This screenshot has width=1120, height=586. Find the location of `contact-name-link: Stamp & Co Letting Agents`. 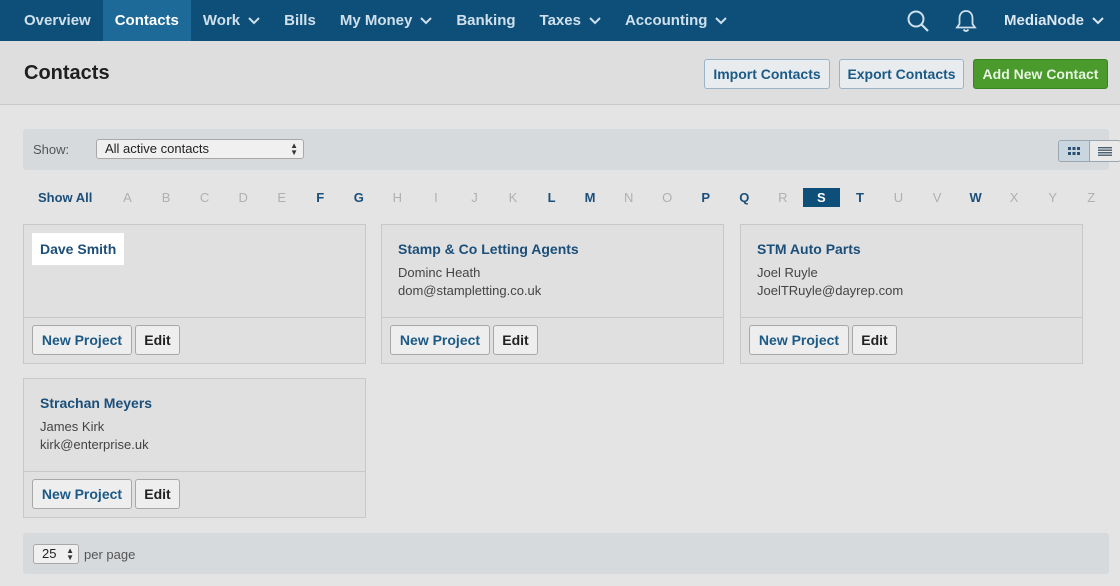

contact-name-link: Stamp & Co Letting Agents is located at coordinates (488, 249).